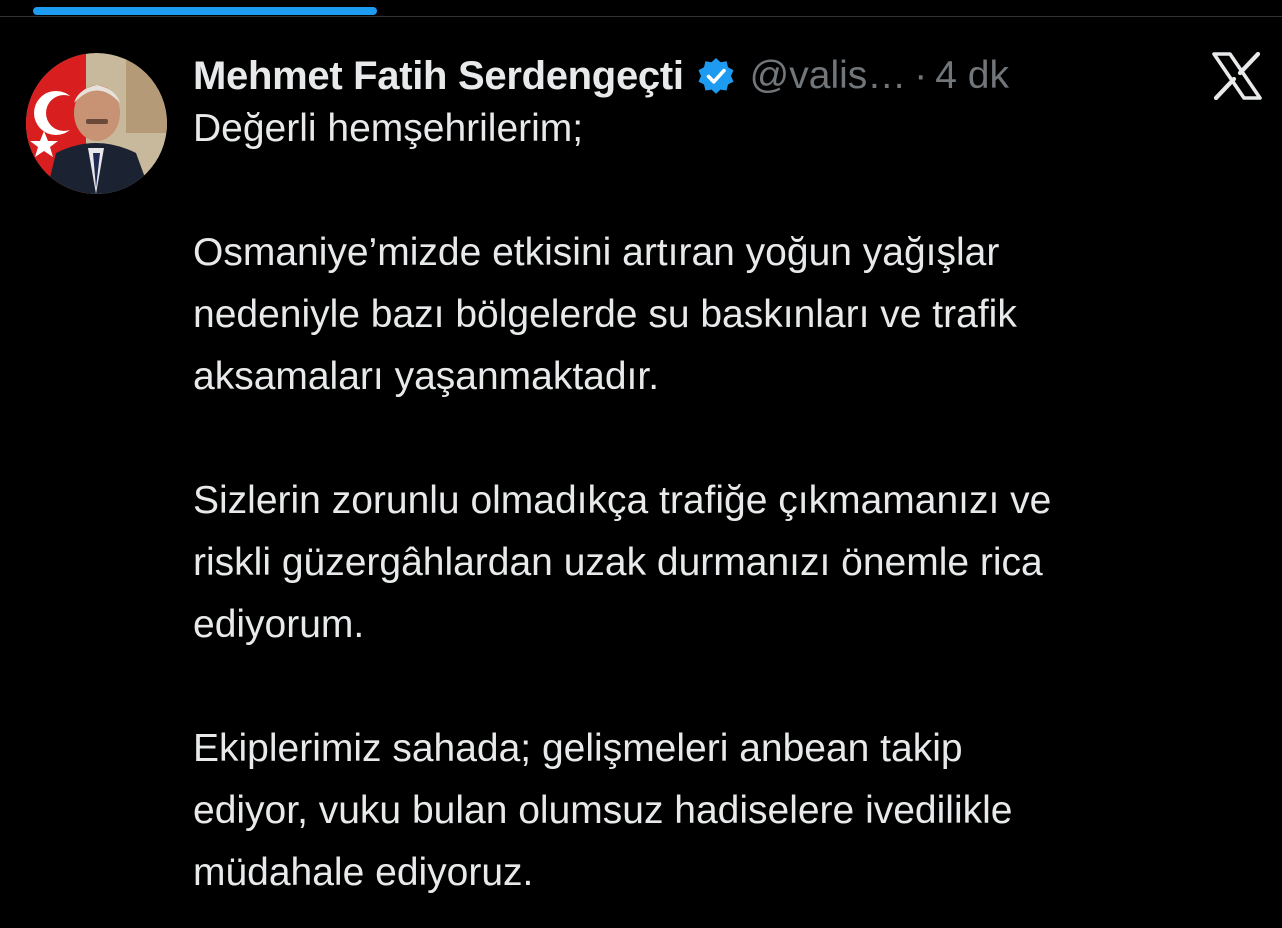 The image size is (1282, 928). Describe the element at coordinates (716, 76) in the screenshot. I see `verified-badge-icon` at that location.